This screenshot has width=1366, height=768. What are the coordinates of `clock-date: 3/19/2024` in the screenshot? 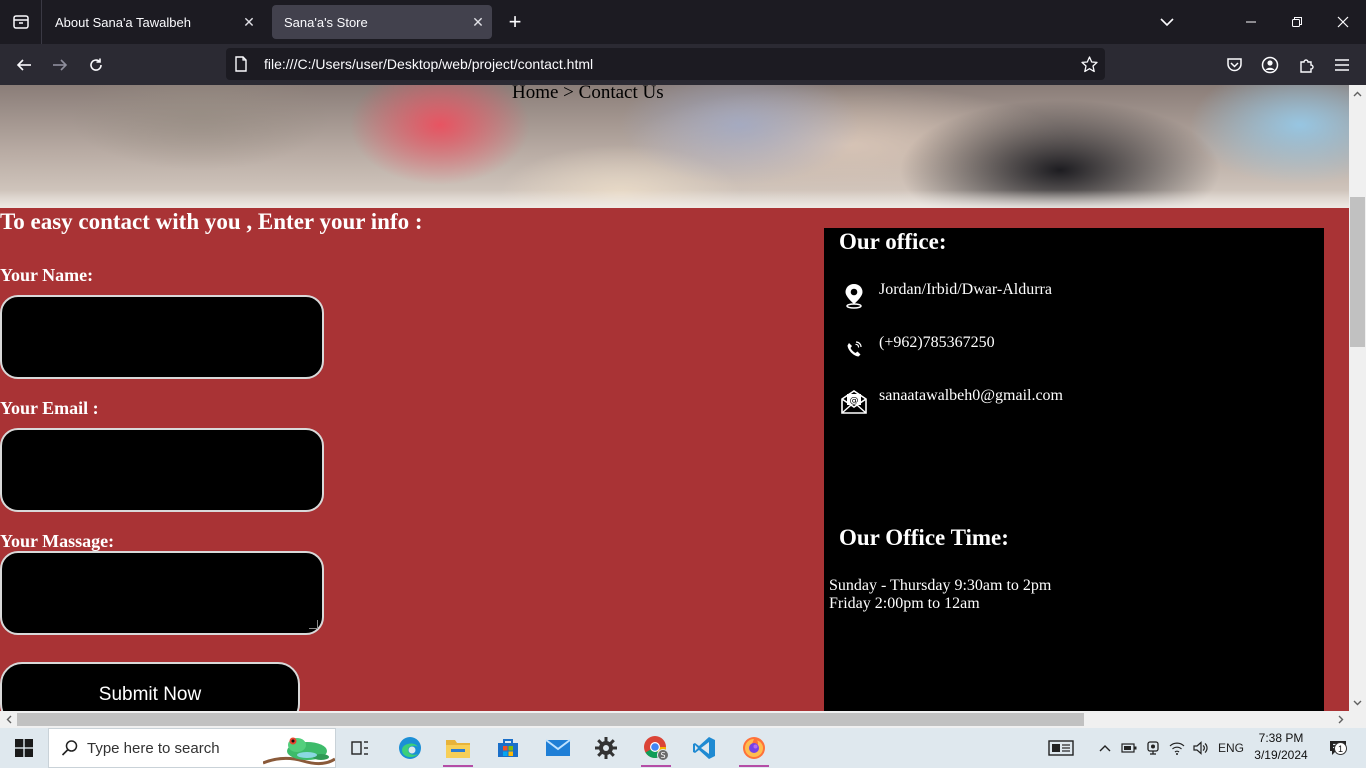 It's located at (1281, 755).